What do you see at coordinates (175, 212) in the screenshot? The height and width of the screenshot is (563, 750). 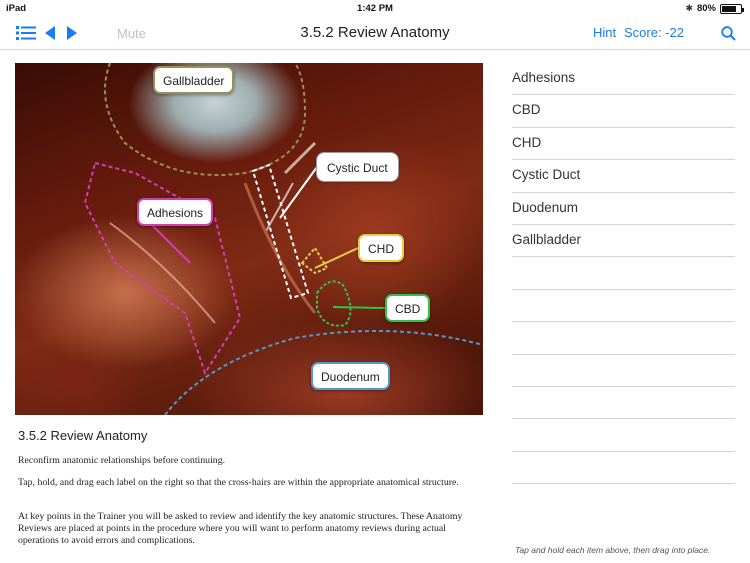 I see `adhesions-label: Adhesions` at bounding box center [175, 212].